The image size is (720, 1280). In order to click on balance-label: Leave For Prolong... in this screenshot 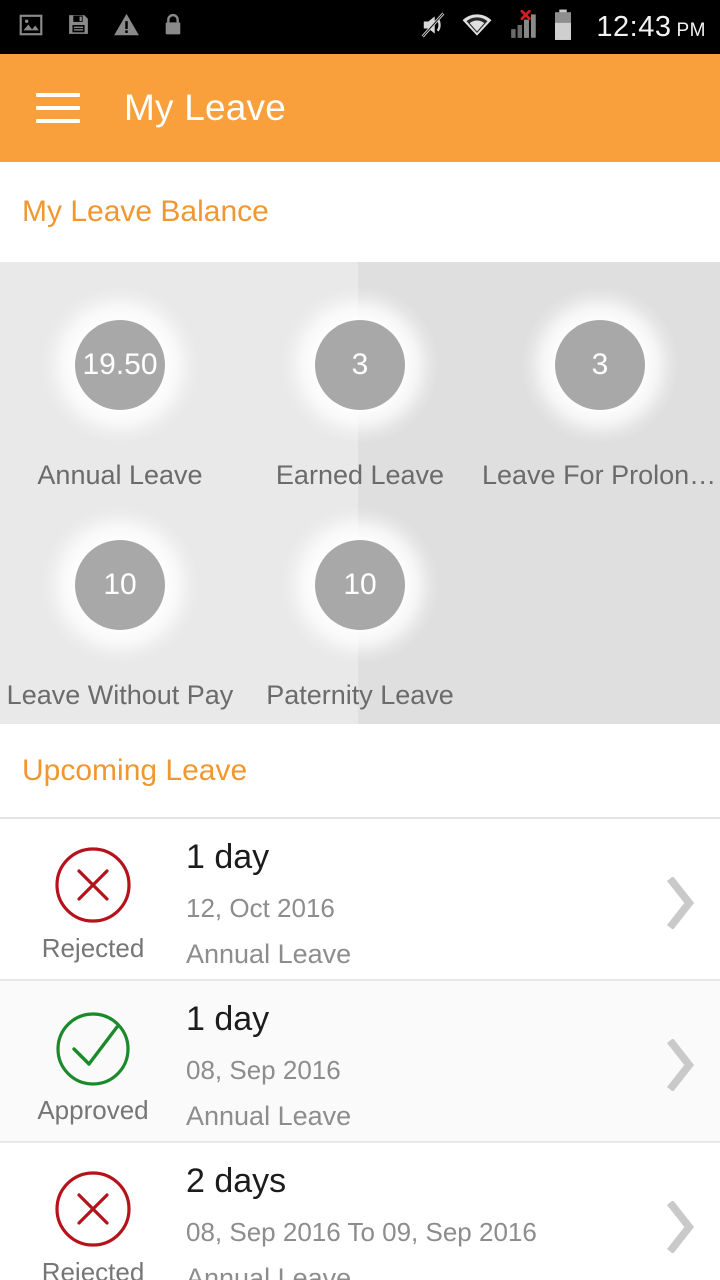, I will do `click(600, 475)`.